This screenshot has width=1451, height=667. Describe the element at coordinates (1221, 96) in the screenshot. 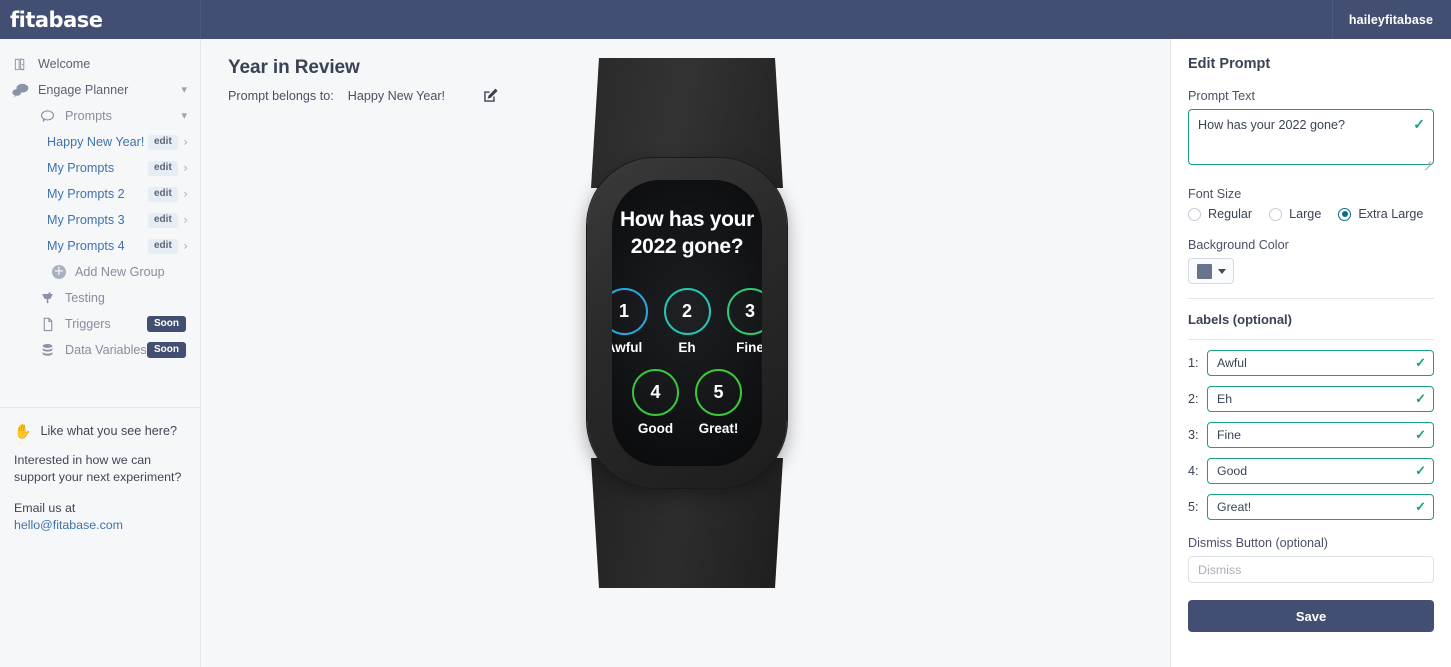

I see `prompt-text-label: Prompt Text` at that location.